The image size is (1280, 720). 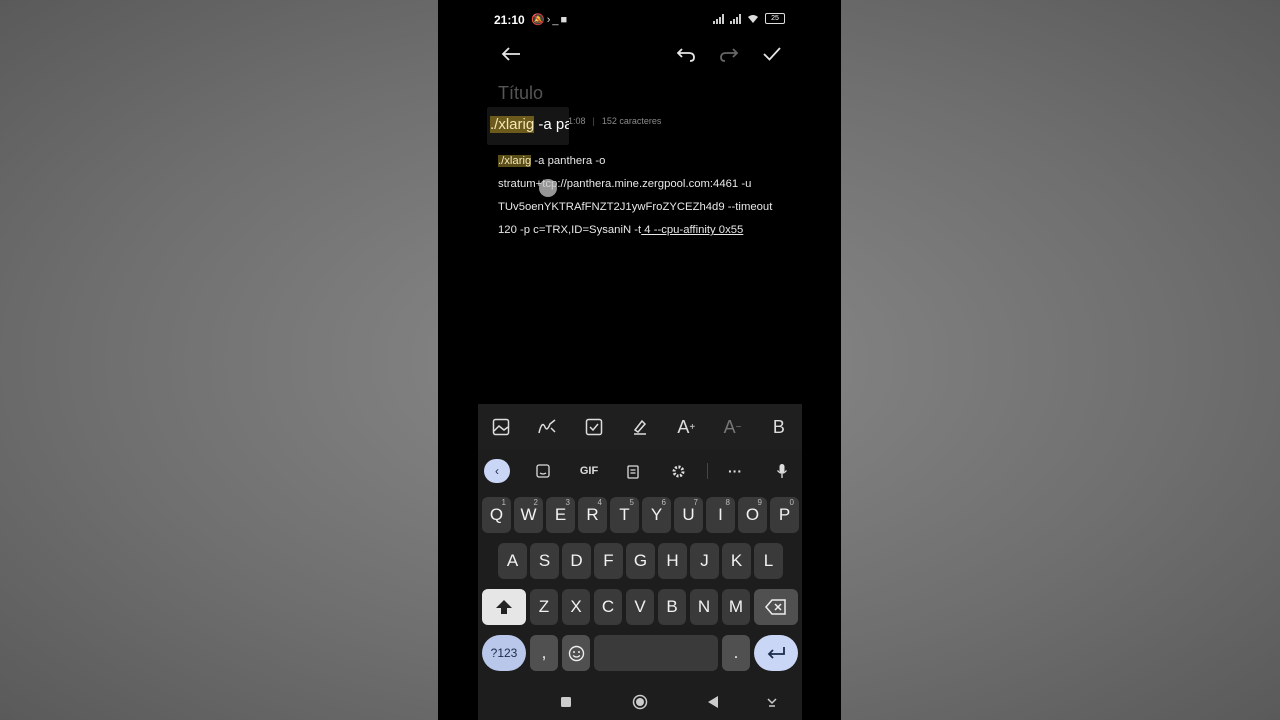 I want to click on highlighter-icon, so click(x=640, y=427).